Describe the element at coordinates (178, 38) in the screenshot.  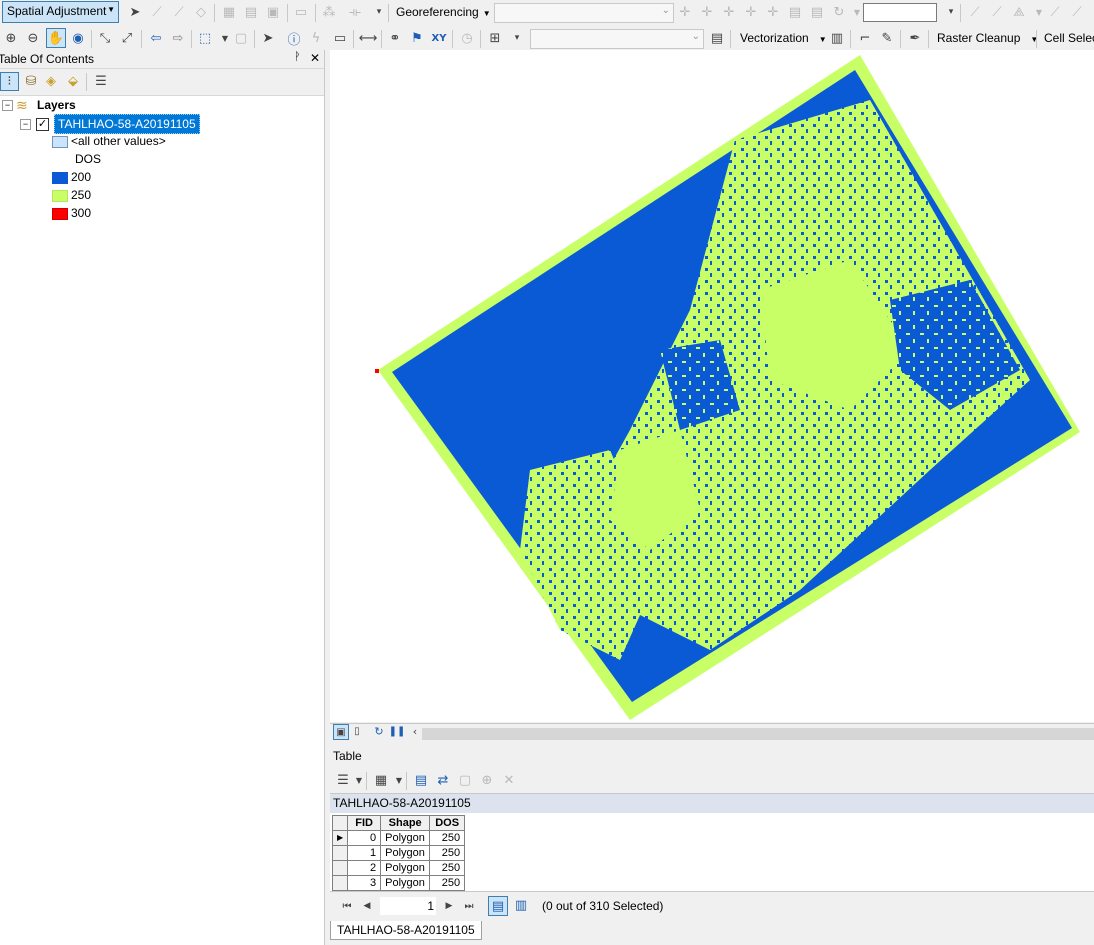
I see `forward-extent-icon: ⇨` at that location.